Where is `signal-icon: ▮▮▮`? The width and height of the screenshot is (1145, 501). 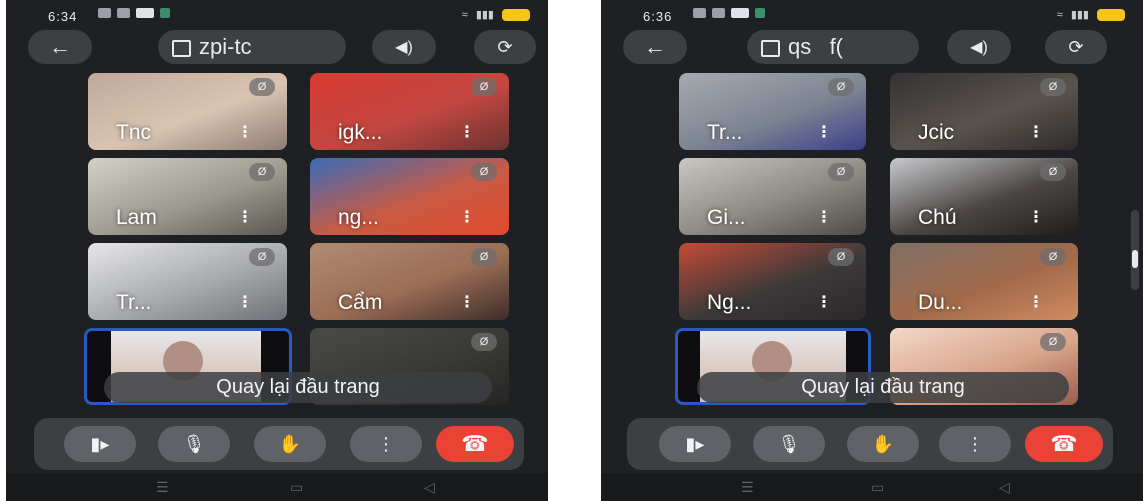 signal-icon: ▮▮▮ is located at coordinates (484, 15).